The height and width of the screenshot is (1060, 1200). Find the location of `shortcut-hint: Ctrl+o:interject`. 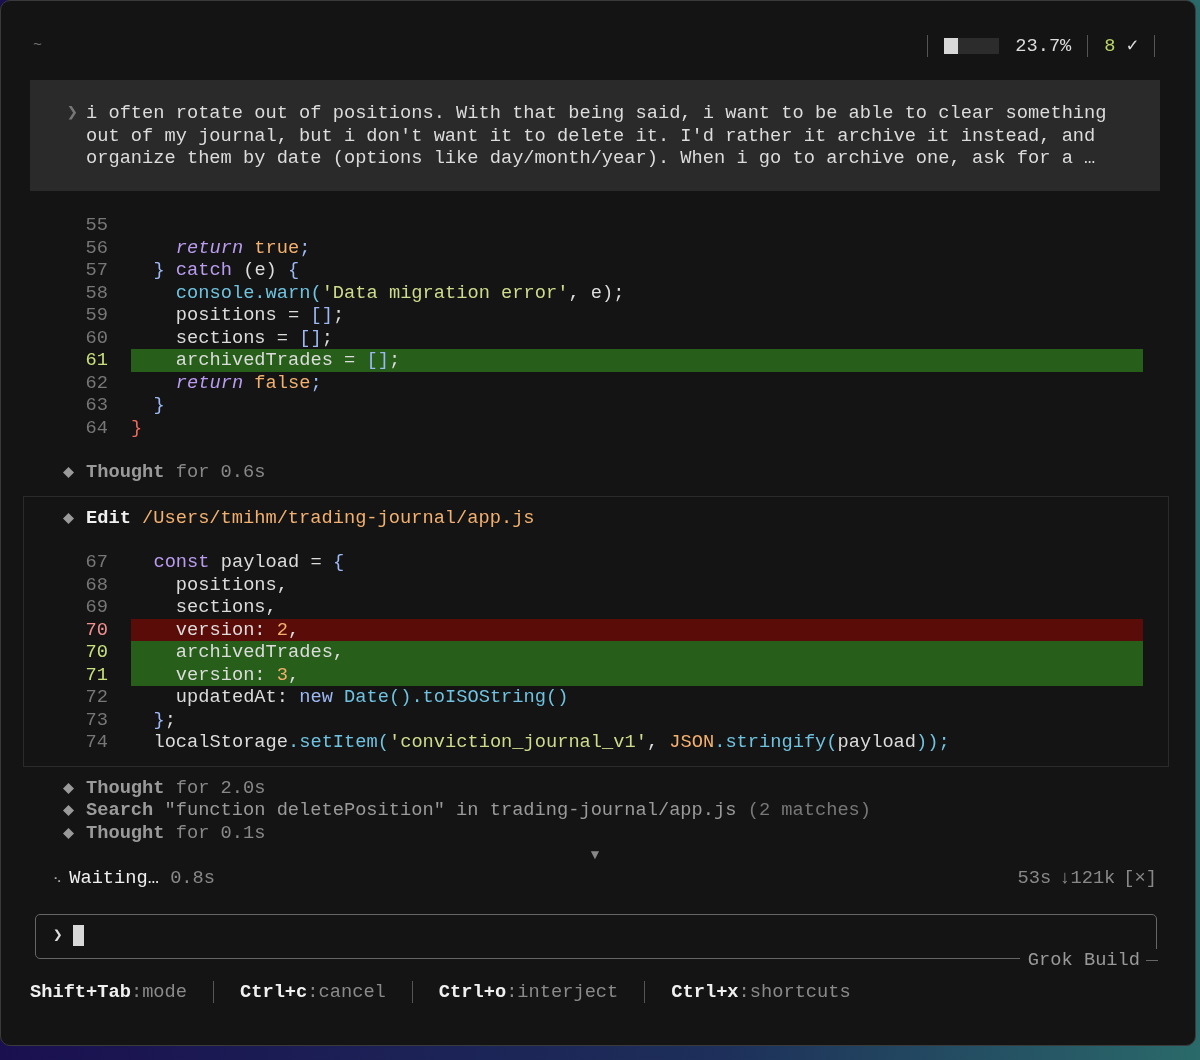

shortcut-hint: Ctrl+o:interject is located at coordinates (528, 992).